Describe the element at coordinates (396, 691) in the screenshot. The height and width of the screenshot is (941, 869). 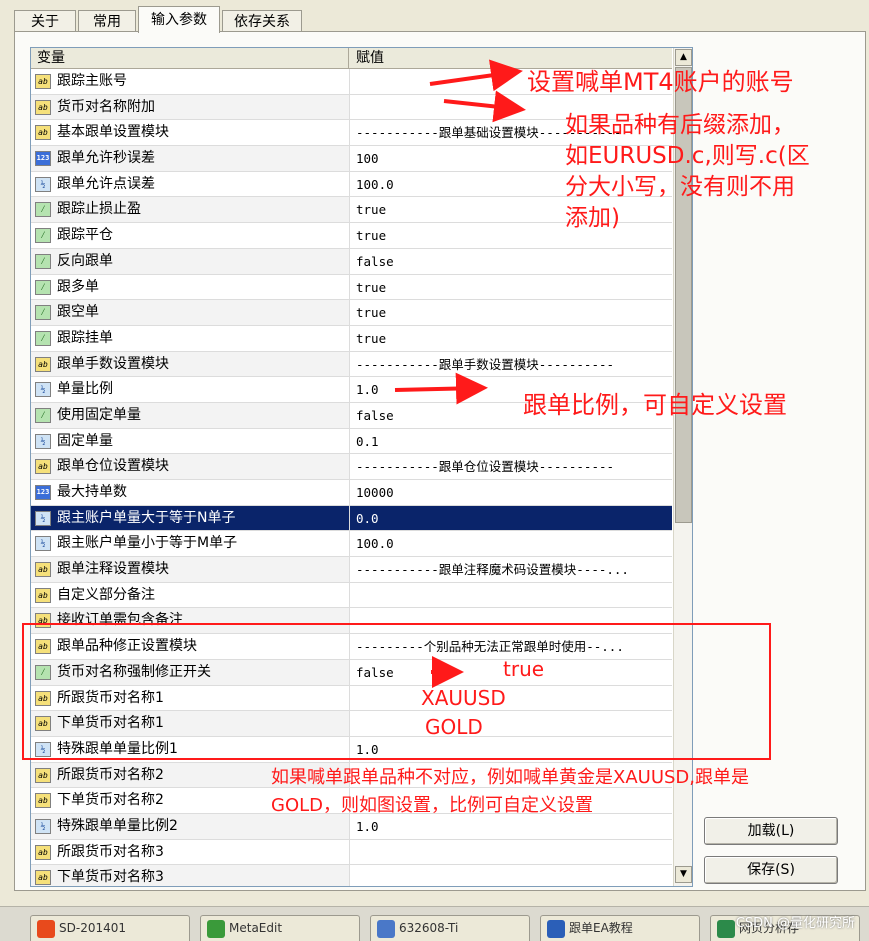
I see `highlight-box` at that location.